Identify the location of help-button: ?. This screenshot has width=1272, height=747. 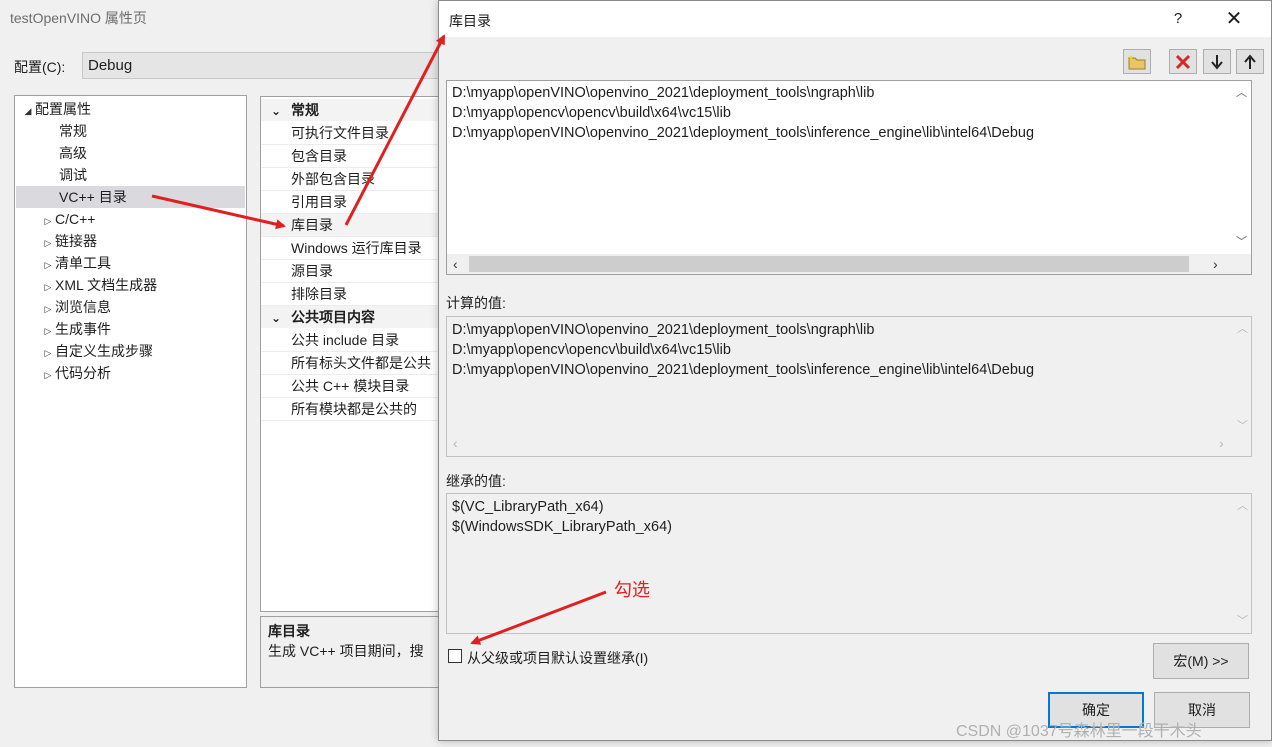
(1178, 19).